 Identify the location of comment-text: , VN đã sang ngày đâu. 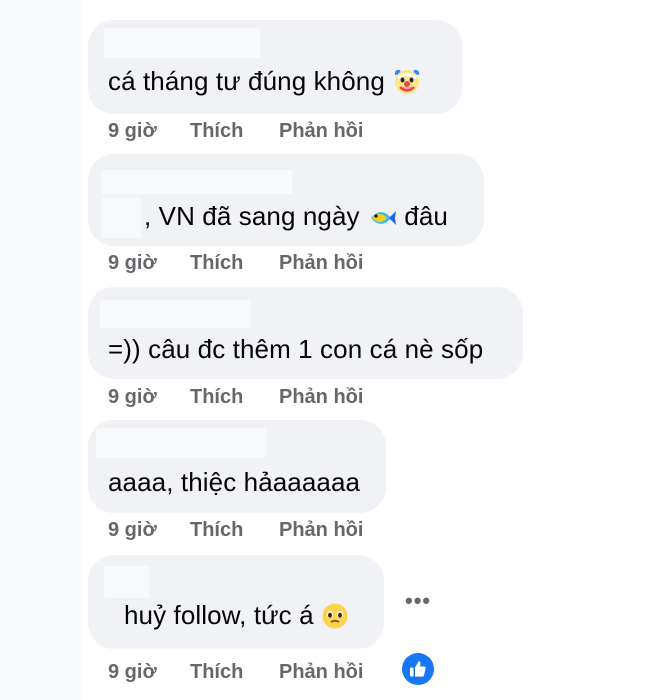
(296, 216).